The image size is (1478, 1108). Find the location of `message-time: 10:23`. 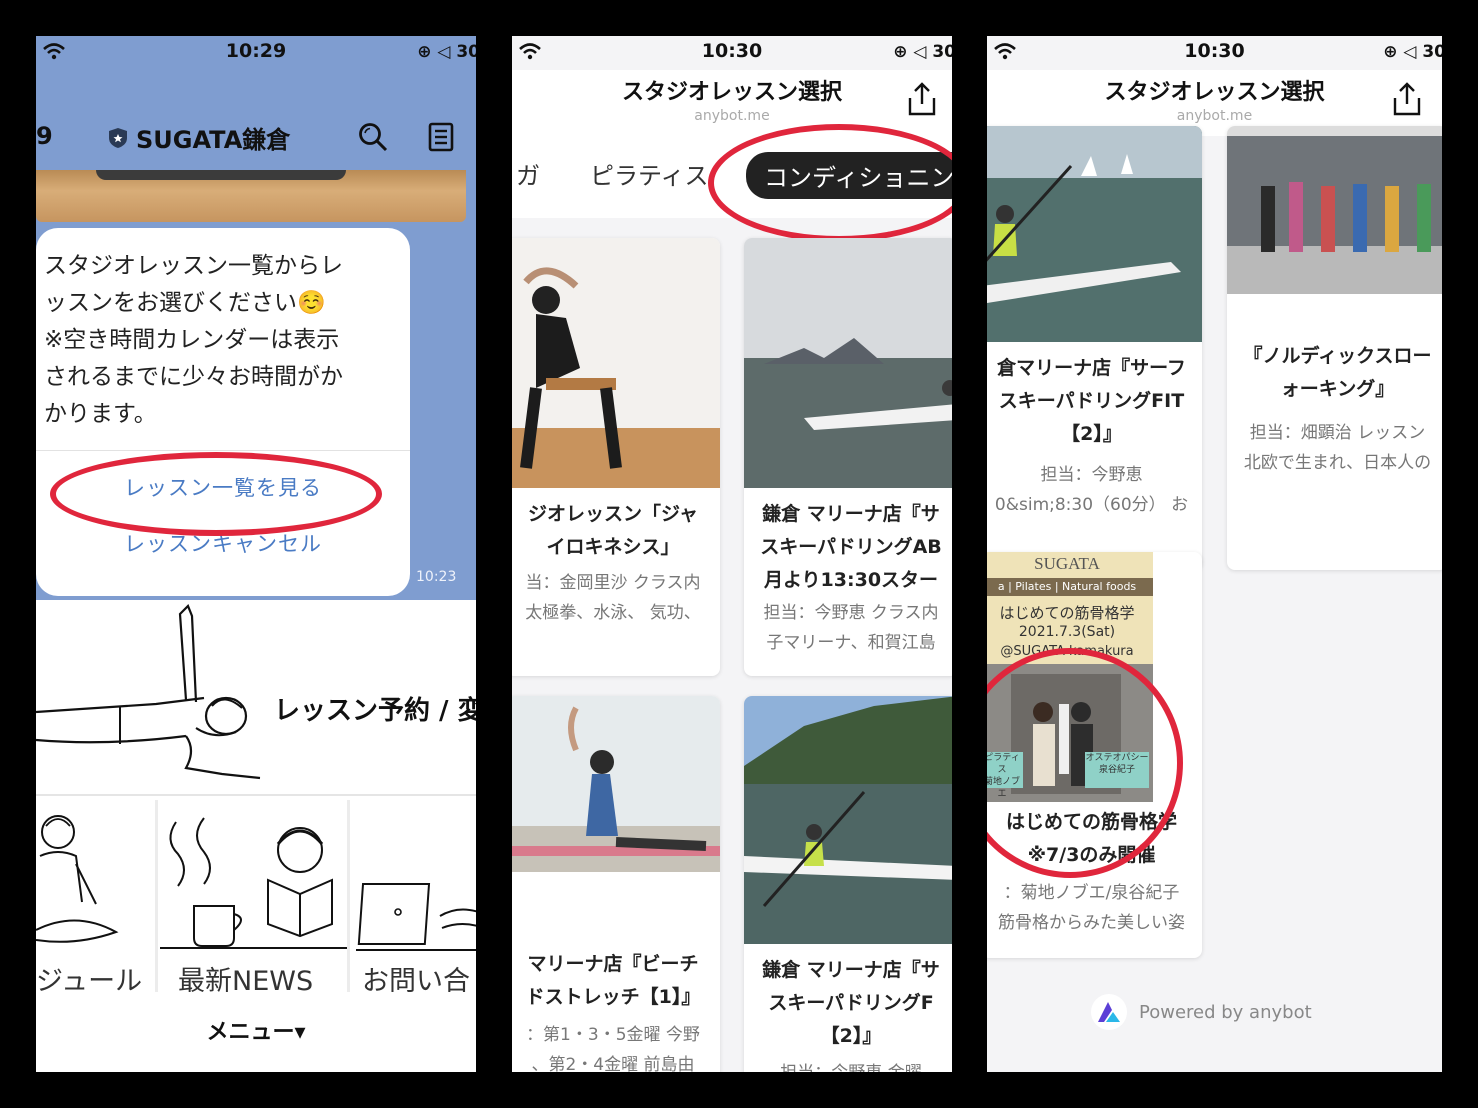

message-time: 10:23 is located at coordinates (436, 577).